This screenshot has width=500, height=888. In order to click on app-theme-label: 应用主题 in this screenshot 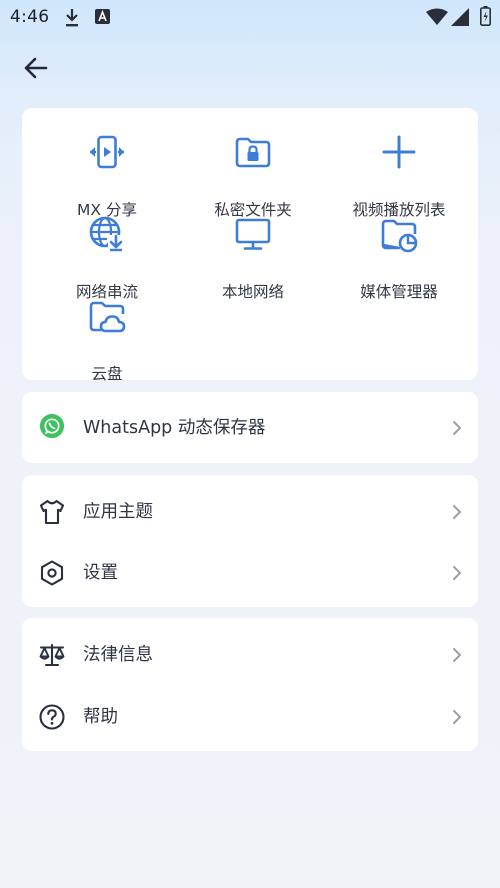, I will do `click(118, 512)`.